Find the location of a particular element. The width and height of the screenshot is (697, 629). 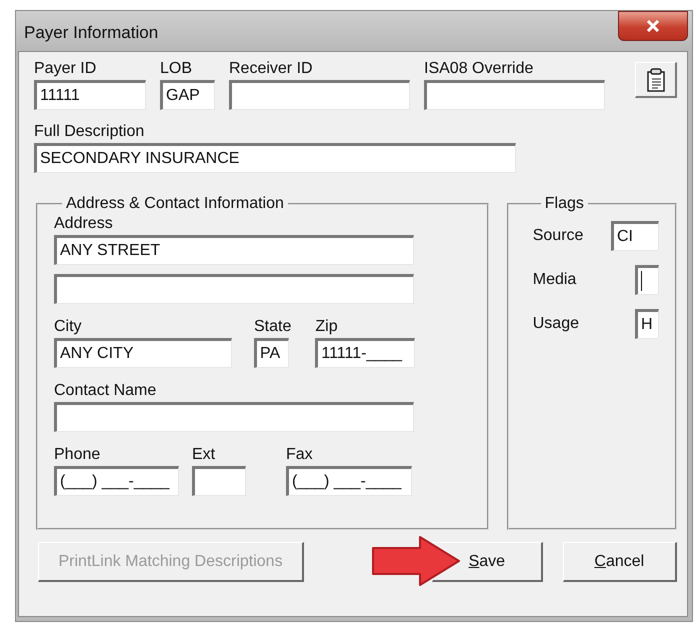

clipboard-button is located at coordinates (656, 80).